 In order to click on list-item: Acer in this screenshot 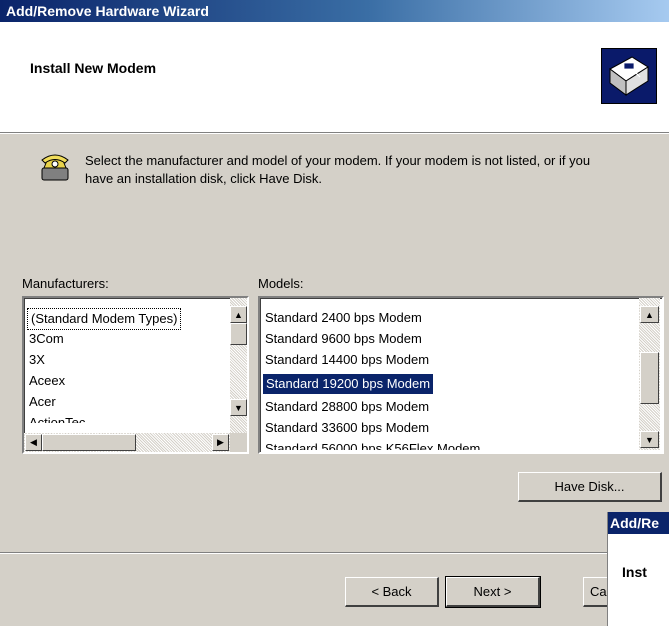, I will do `click(42, 402)`.